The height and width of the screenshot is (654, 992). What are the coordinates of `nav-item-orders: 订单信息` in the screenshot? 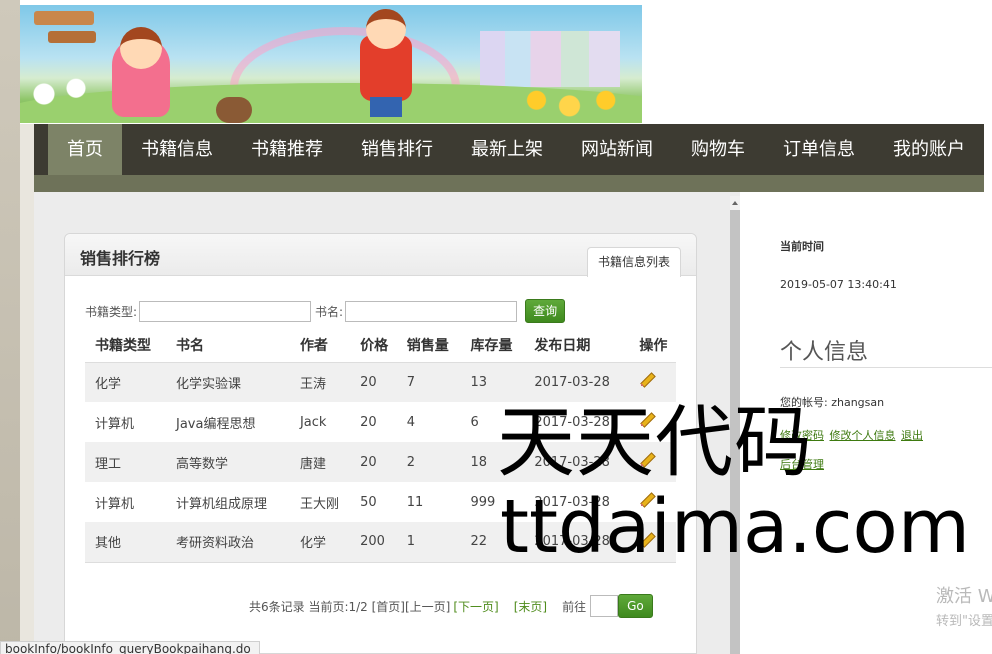 It's located at (819, 149).